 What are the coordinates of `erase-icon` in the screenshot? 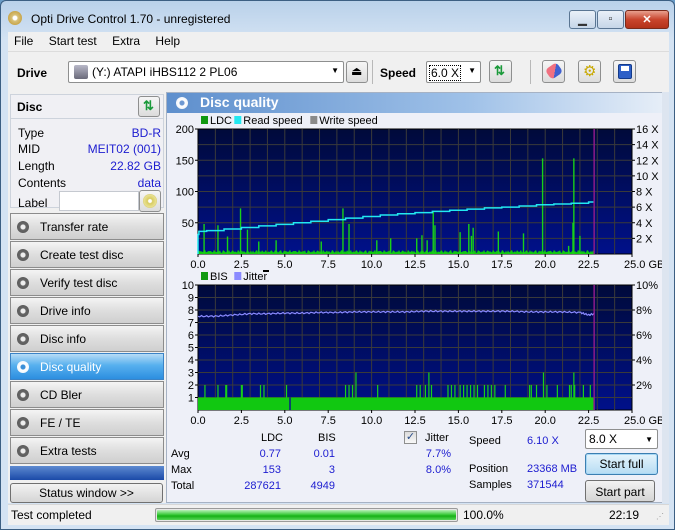 It's located at (554, 71).